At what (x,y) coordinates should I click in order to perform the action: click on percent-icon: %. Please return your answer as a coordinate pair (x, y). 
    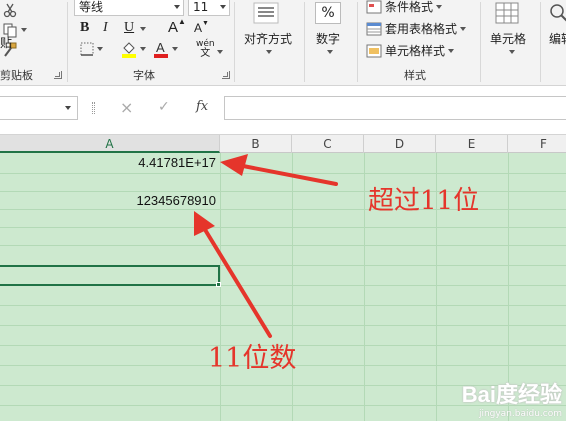
    Looking at the image, I should click on (328, 13).